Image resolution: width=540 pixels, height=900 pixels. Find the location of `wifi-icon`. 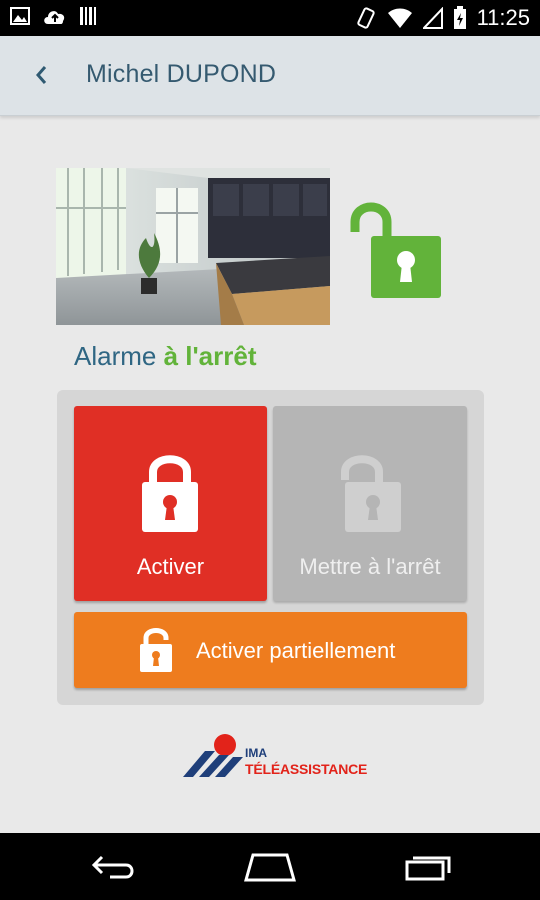

wifi-icon is located at coordinates (399, 18).